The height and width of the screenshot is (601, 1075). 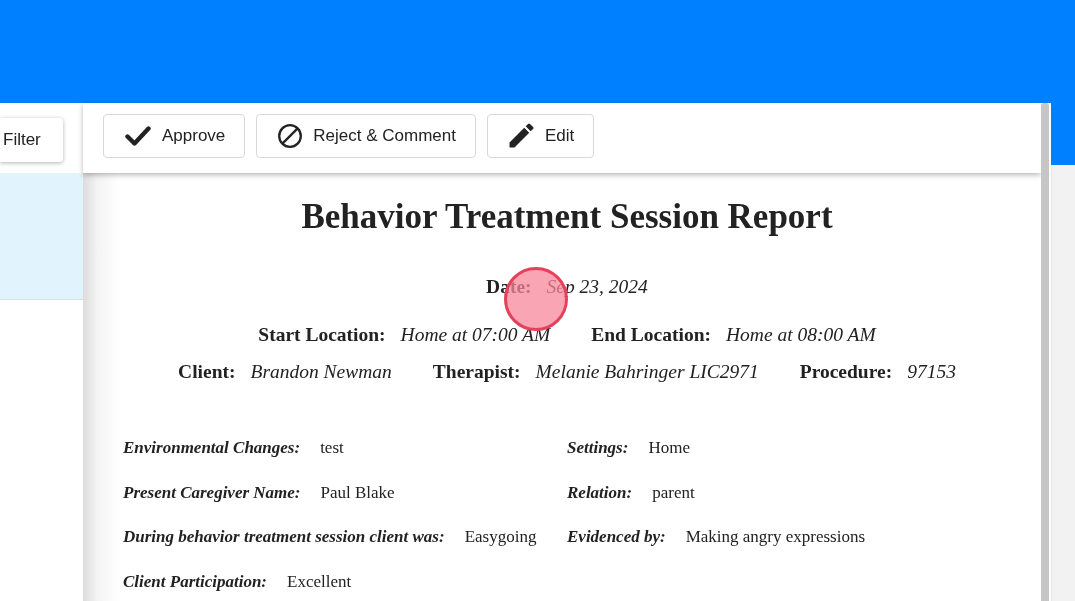 I want to click on field-value: test, so click(x=332, y=448).